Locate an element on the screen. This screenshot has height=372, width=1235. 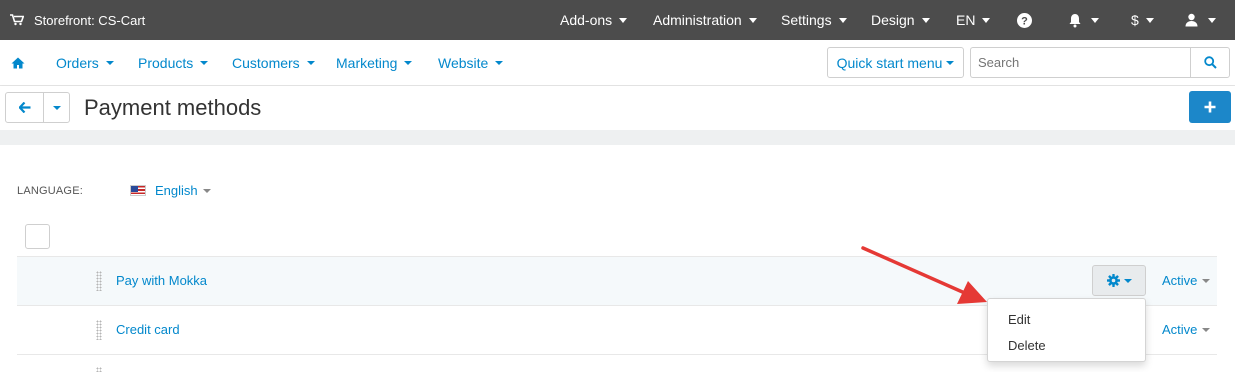
menu-currency-label: $ is located at coordinates (1135, 20).